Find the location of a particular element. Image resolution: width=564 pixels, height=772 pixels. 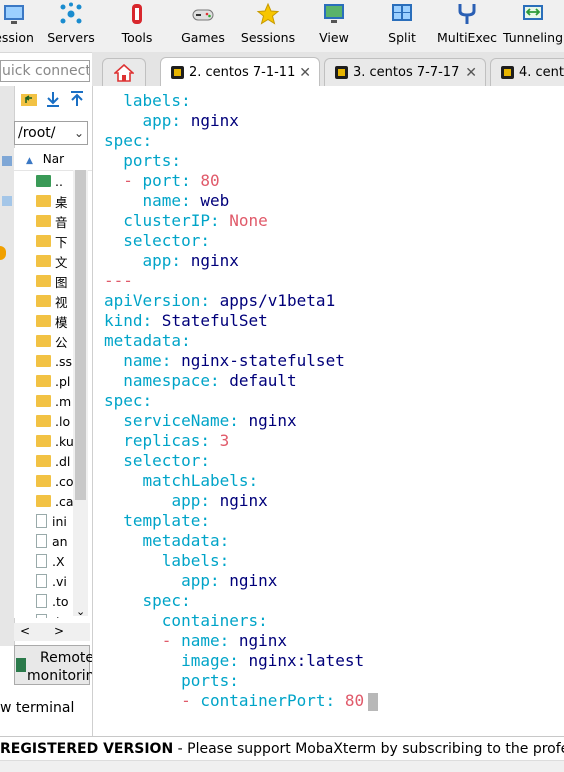

terminal-text: web is located at coordinates (210, 200).